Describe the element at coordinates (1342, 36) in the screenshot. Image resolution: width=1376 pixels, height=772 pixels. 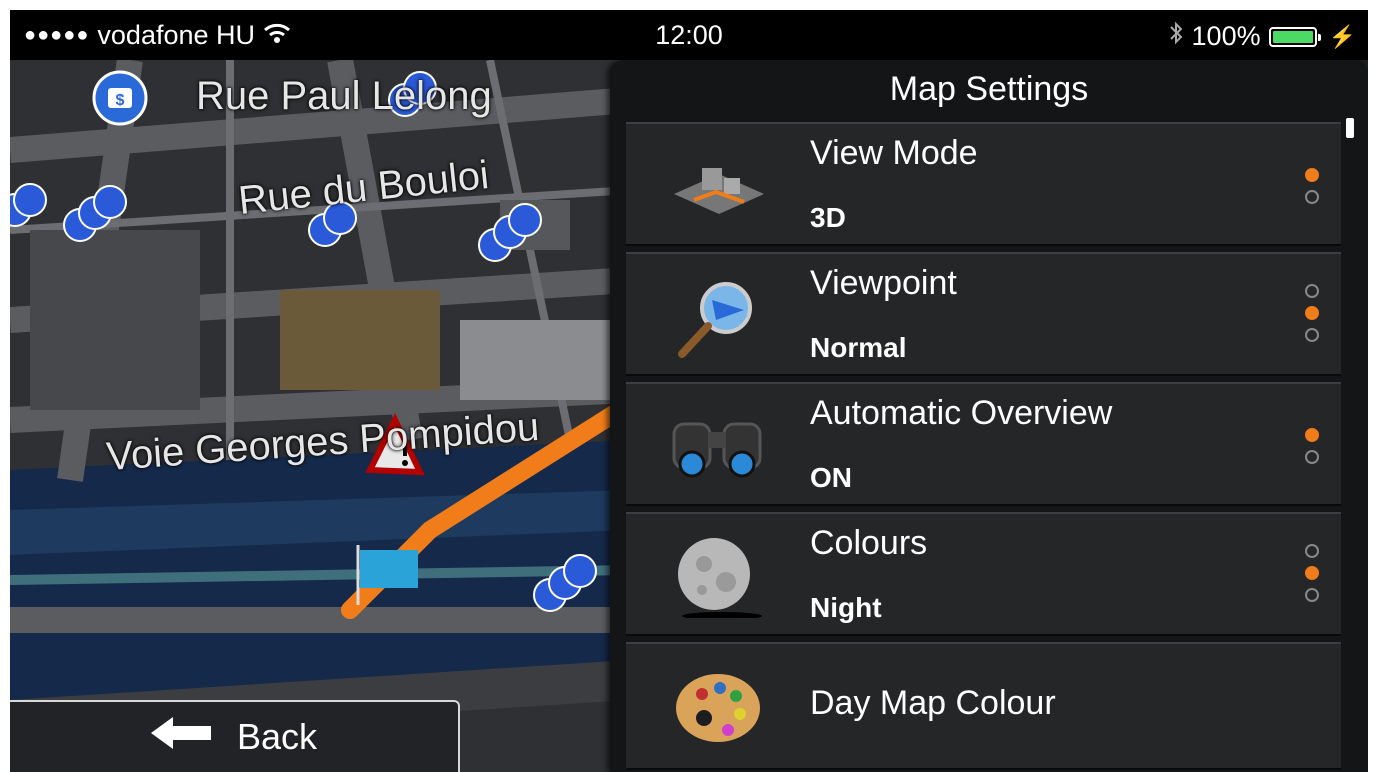
I see `charging-icon: ⚡` at that location.